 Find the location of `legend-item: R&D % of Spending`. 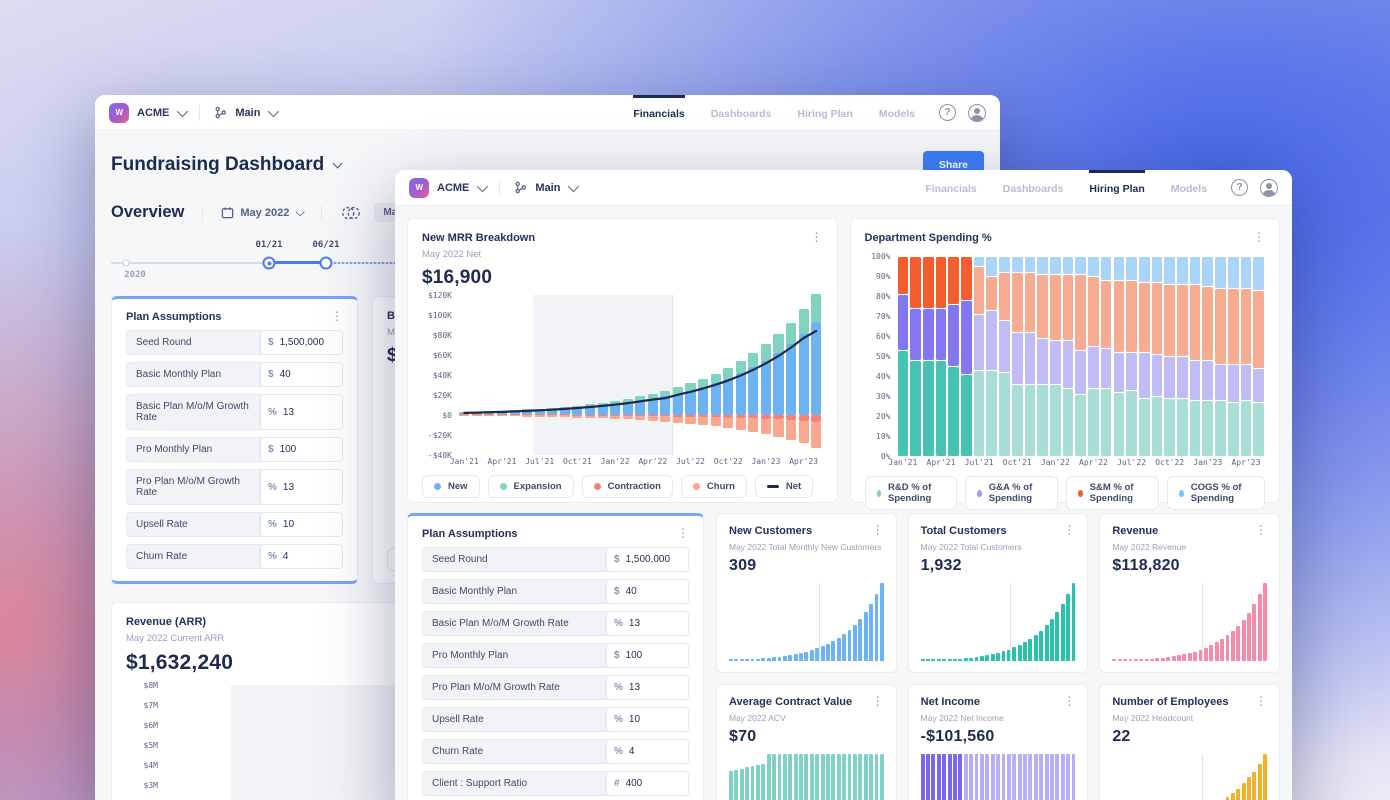

legend-item: R&D % of Spending is located at coordinates (911, 493).